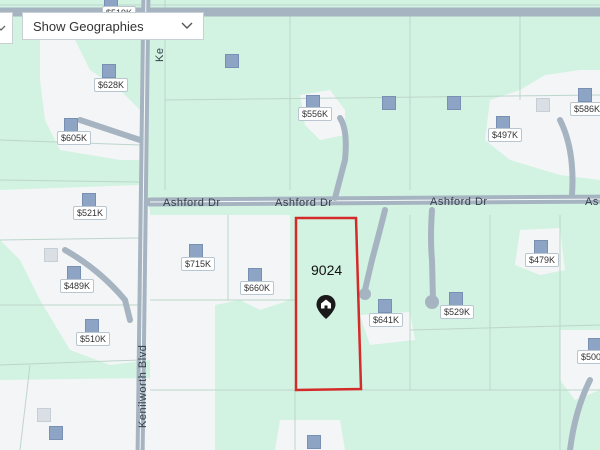 The image size is (600, 450). I want to click on show-geographies-label: Show Geographies, so click(88, 26).